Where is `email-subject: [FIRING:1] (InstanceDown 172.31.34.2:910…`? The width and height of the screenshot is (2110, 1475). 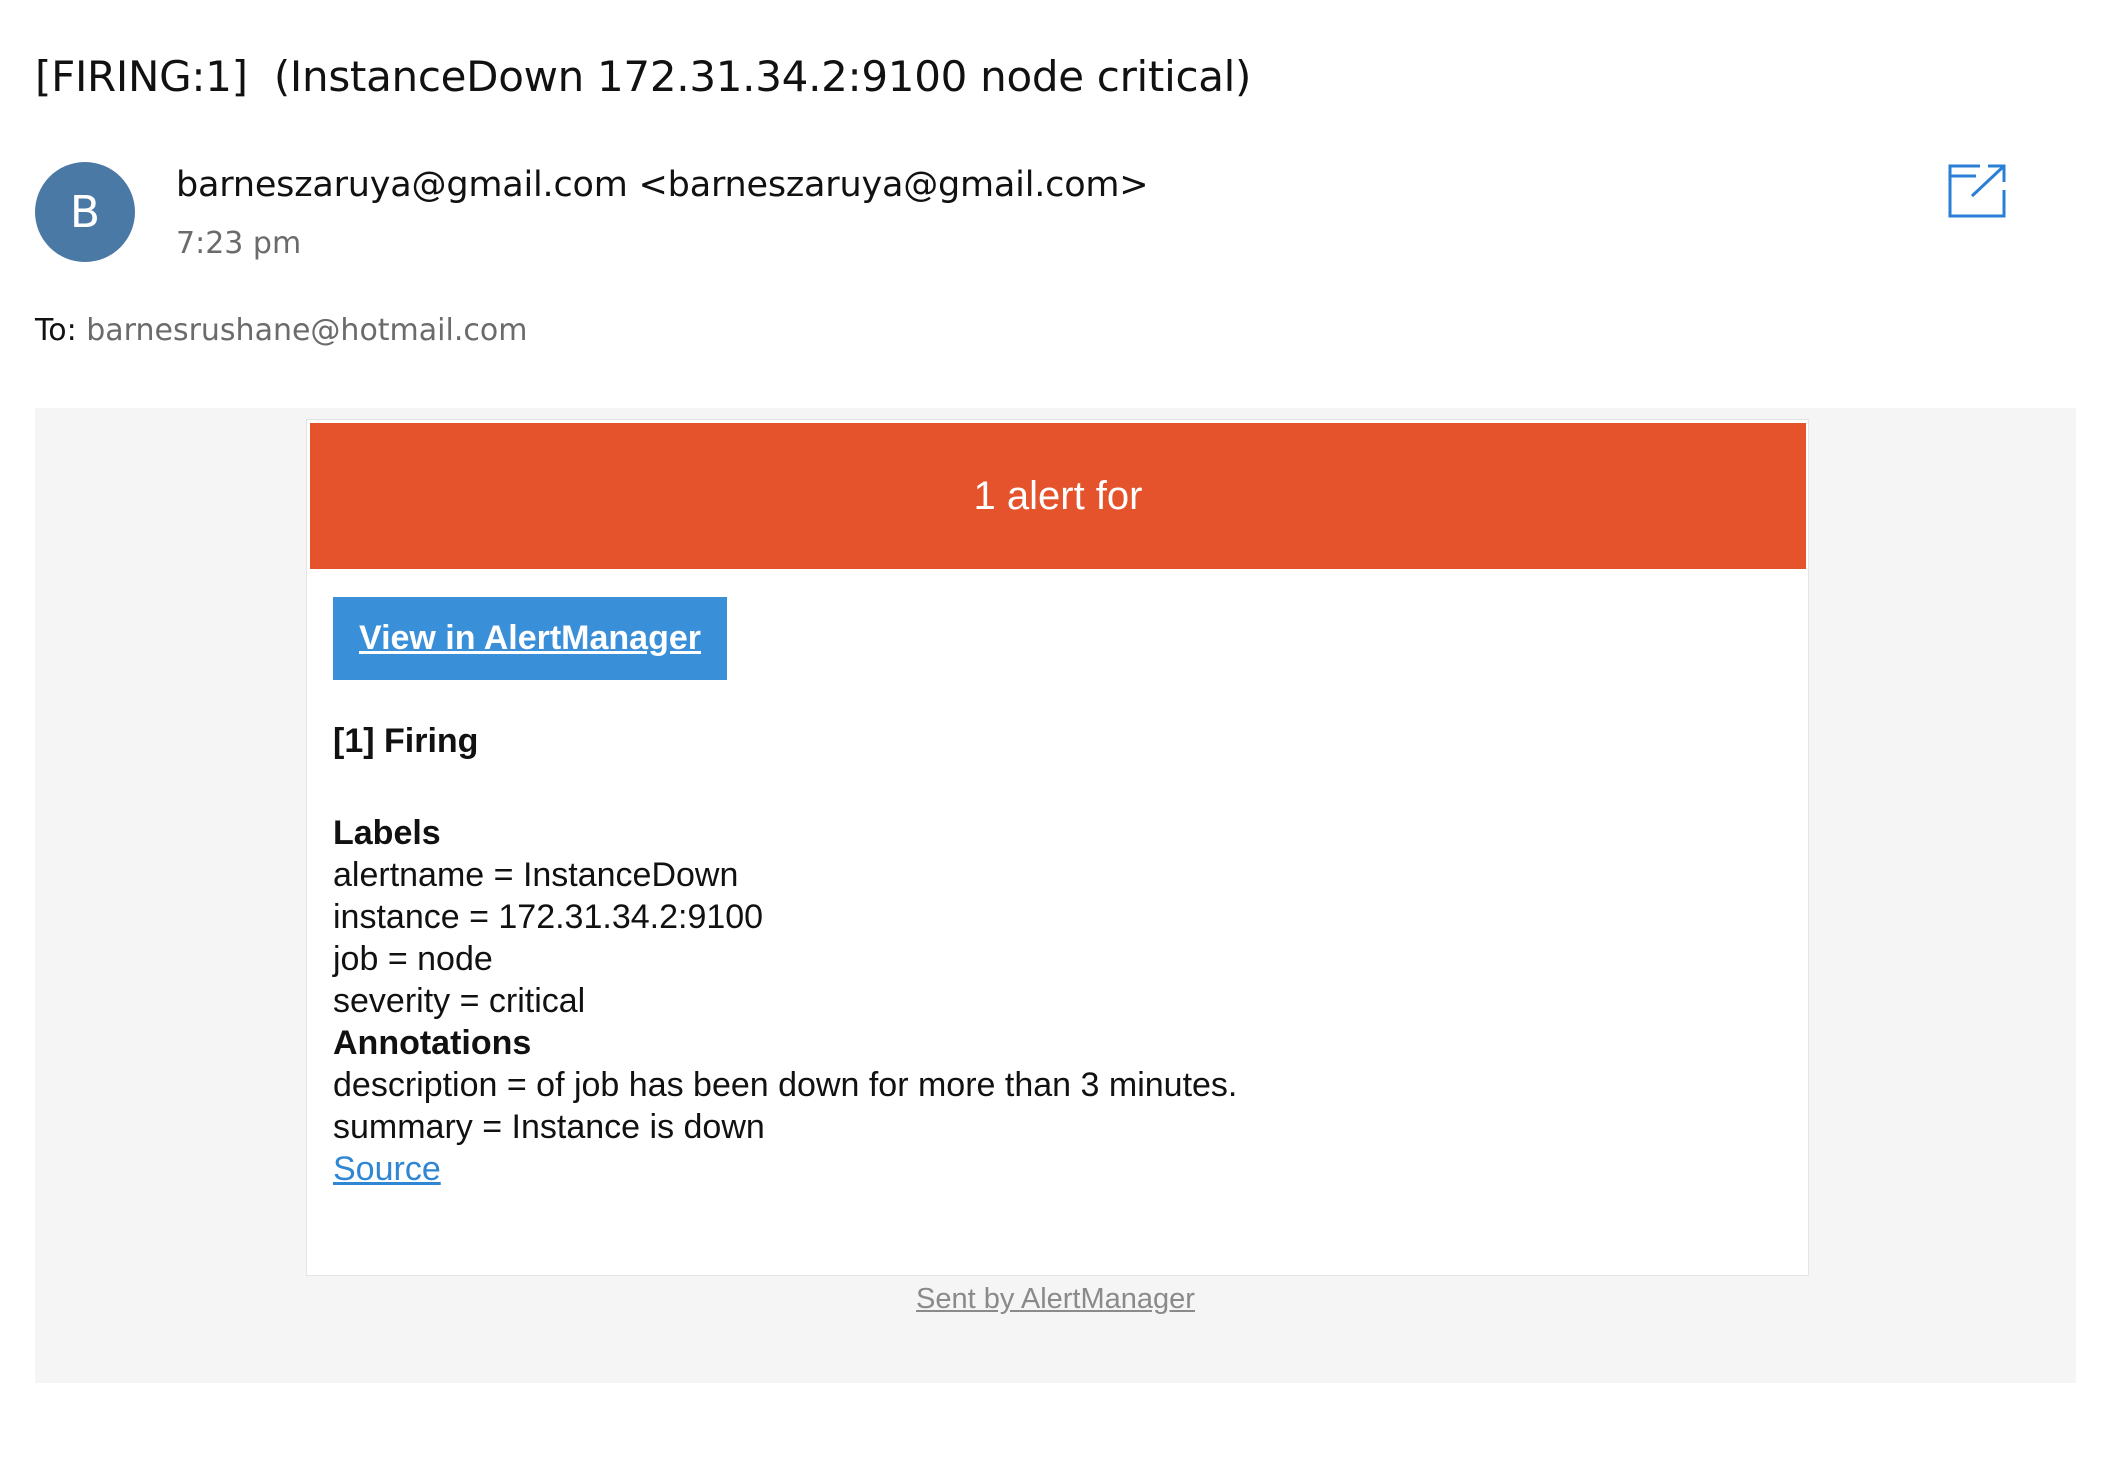
email-subject: [FIRING:1] (InstanceDown 172.31.34.2:910… is located at coordinates (643, 76).